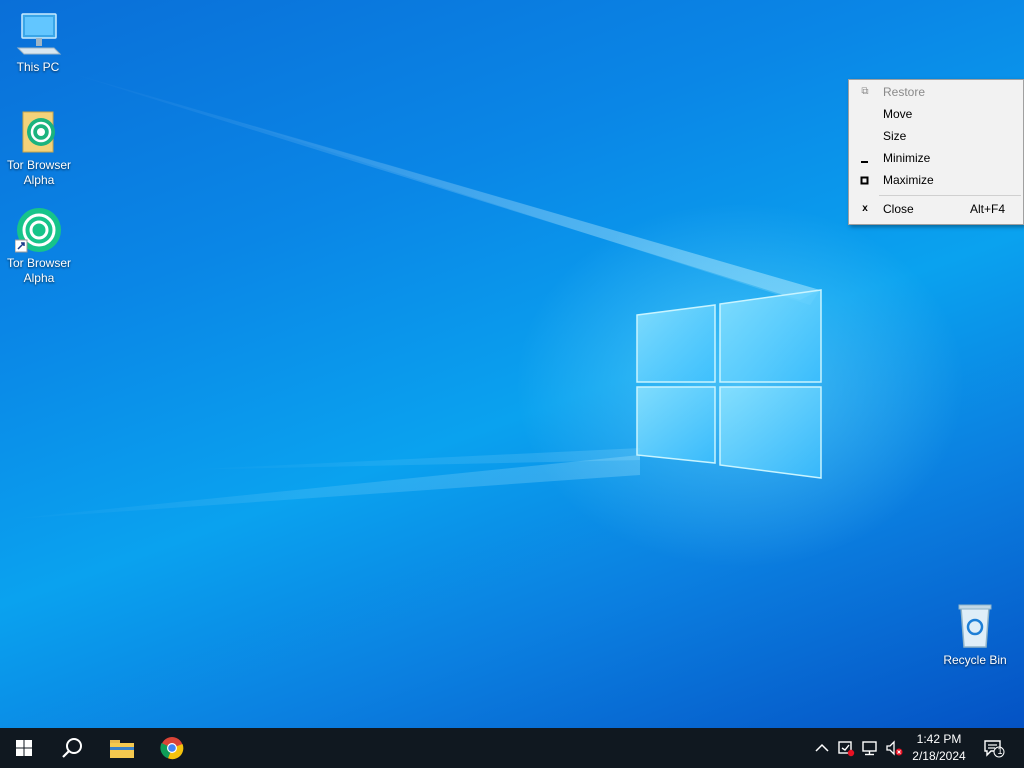 The width and height of the screenshot is (1024, 768). I want to click on chevron-up-icon, so click(822, 747).